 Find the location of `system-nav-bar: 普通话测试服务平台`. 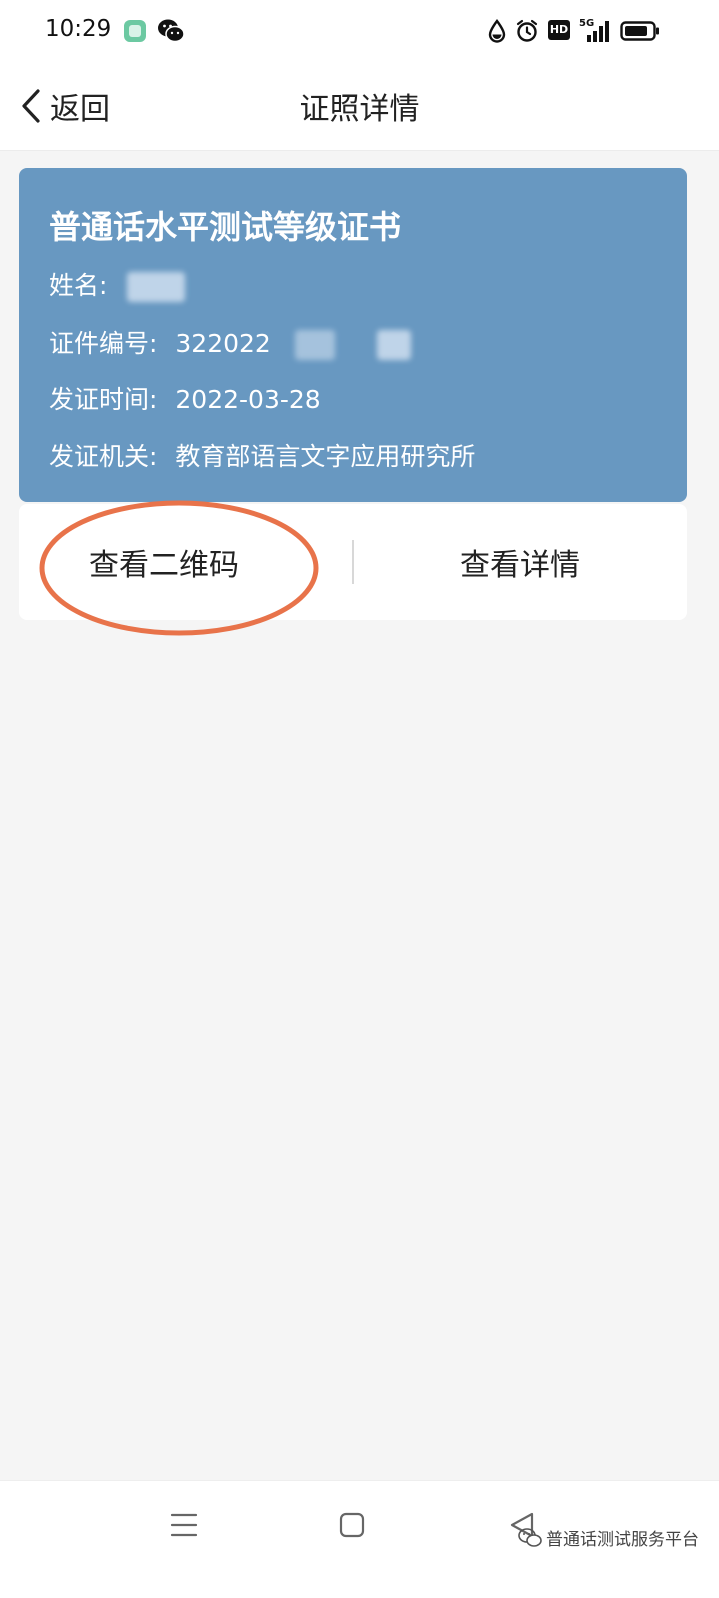

system-nav-bar: 普通话测试服务平台 is located at coordinates (359, 1539).